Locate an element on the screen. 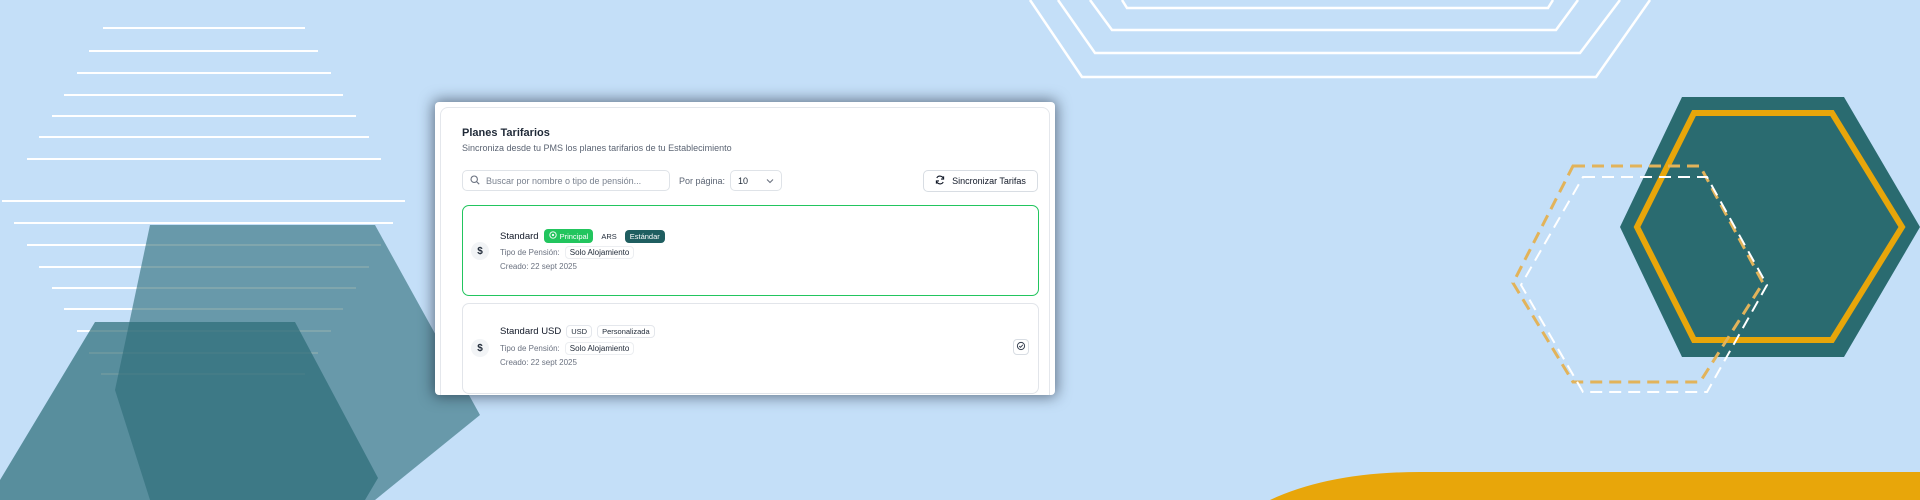 This screenshot has width=1920, height=500. check-circle-icon is located at coordinates (1021, 347).